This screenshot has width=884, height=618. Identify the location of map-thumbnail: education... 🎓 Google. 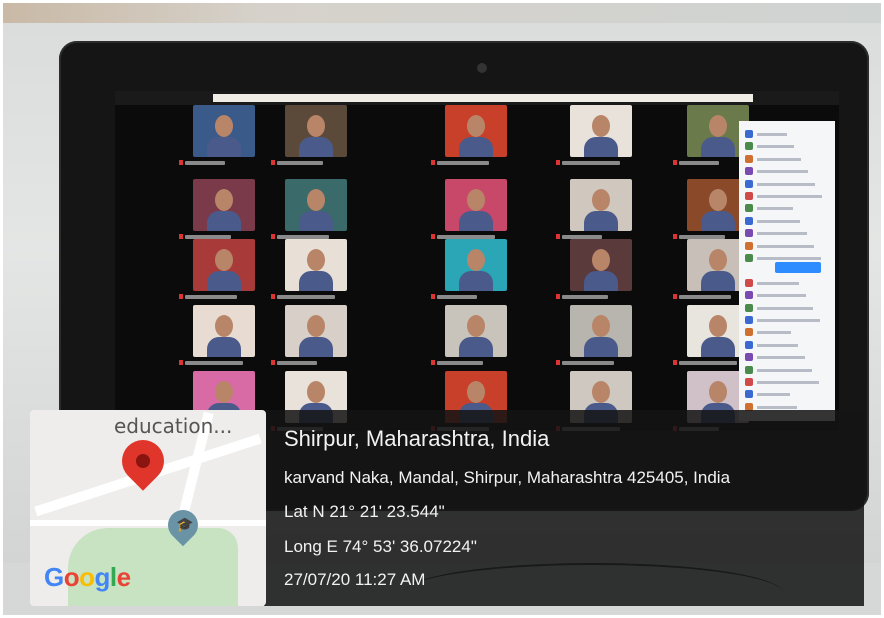
(148, 508).